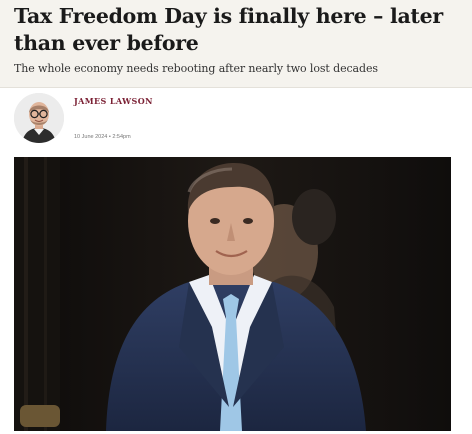 This screenshot has width=472, height=434. I want to click on header-divider, so click(236, 87).